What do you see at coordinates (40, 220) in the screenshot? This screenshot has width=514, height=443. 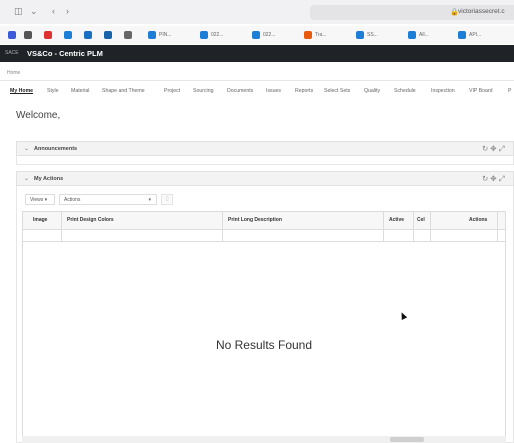 I see `column-header-image: Image` at bounding box center [40, 220].